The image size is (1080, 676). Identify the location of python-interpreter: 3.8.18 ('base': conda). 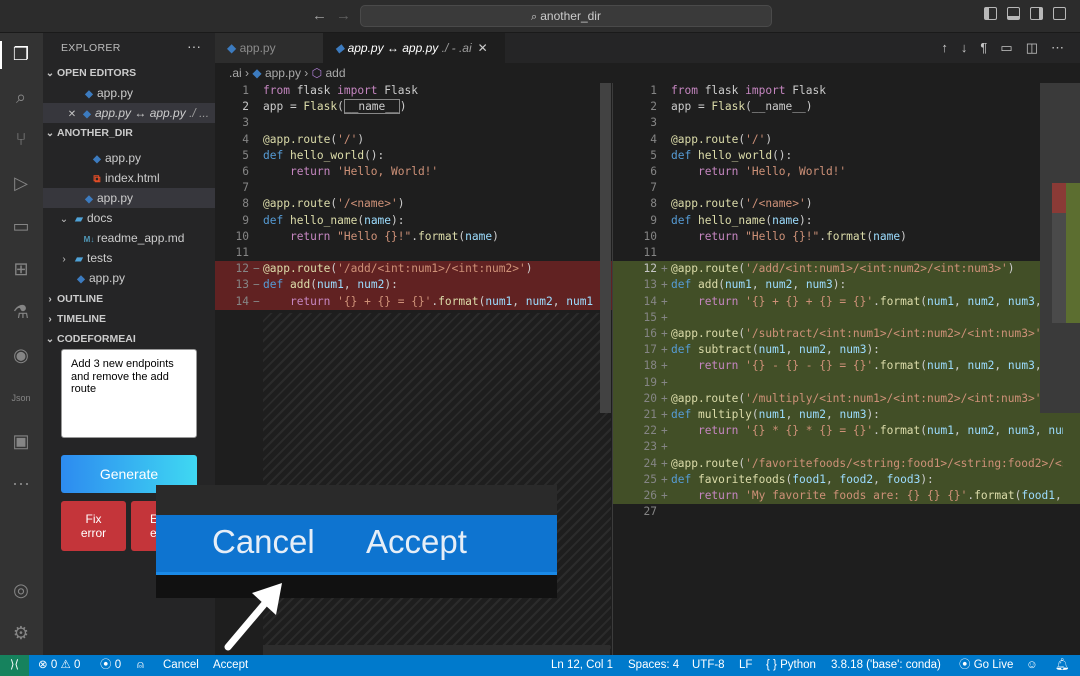
(886, 665).